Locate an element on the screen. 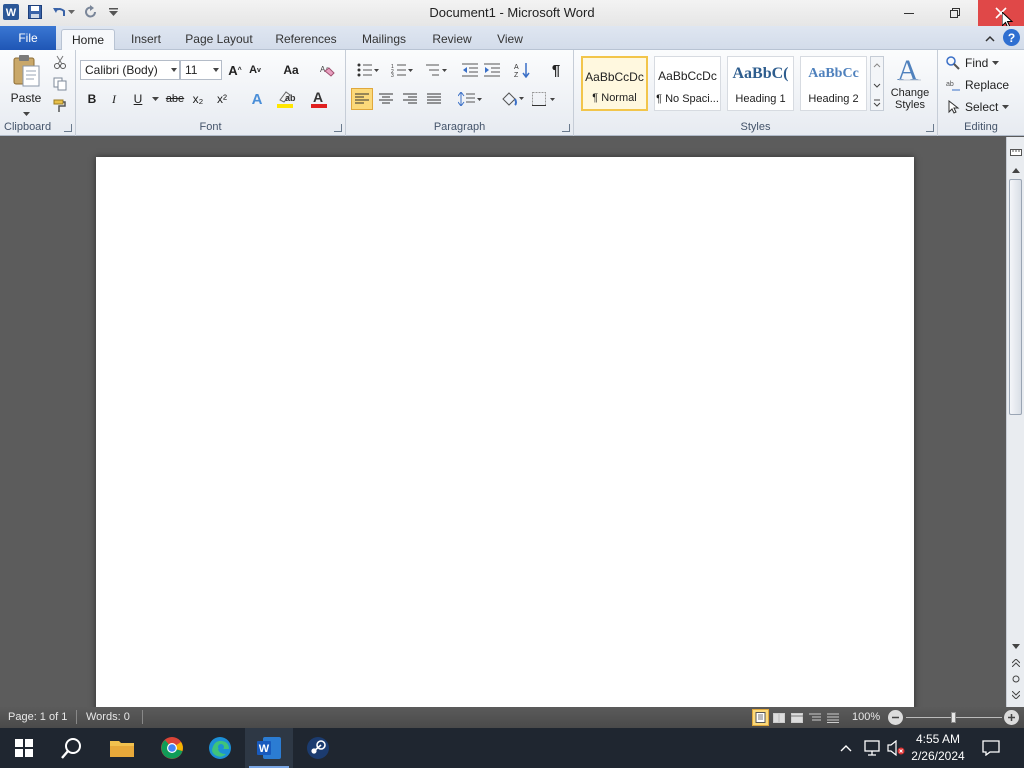 Image resolution: width=1024 pixels, height=768 pixels. style-heading-2: AaBbCc Heading 2 is located at coordinates (833, 83).